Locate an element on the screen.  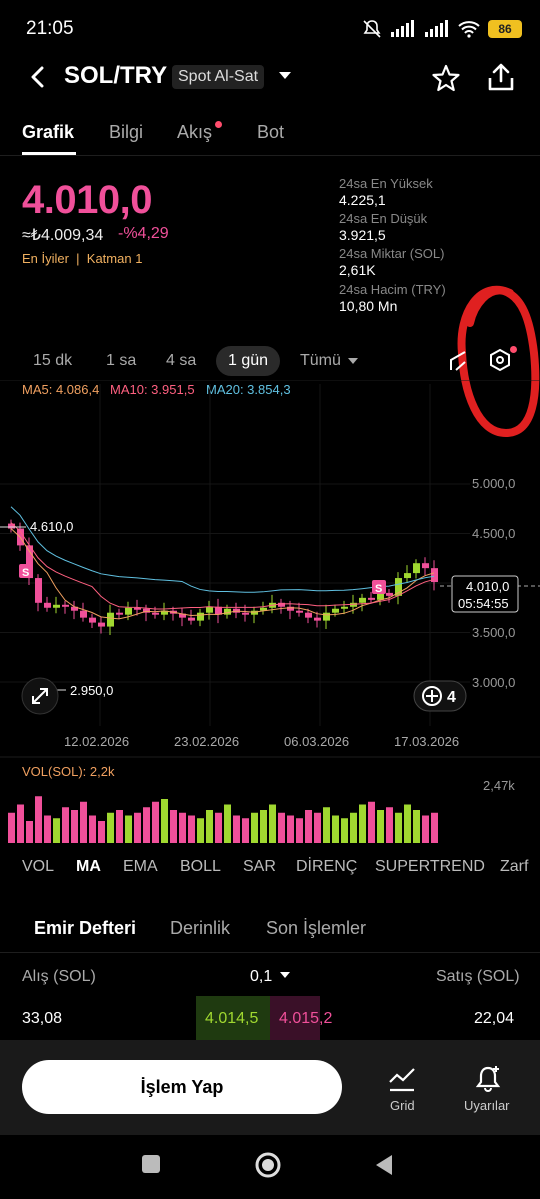
tab-recent-trades: Son İşlemler is located at coordinates (316, 928).